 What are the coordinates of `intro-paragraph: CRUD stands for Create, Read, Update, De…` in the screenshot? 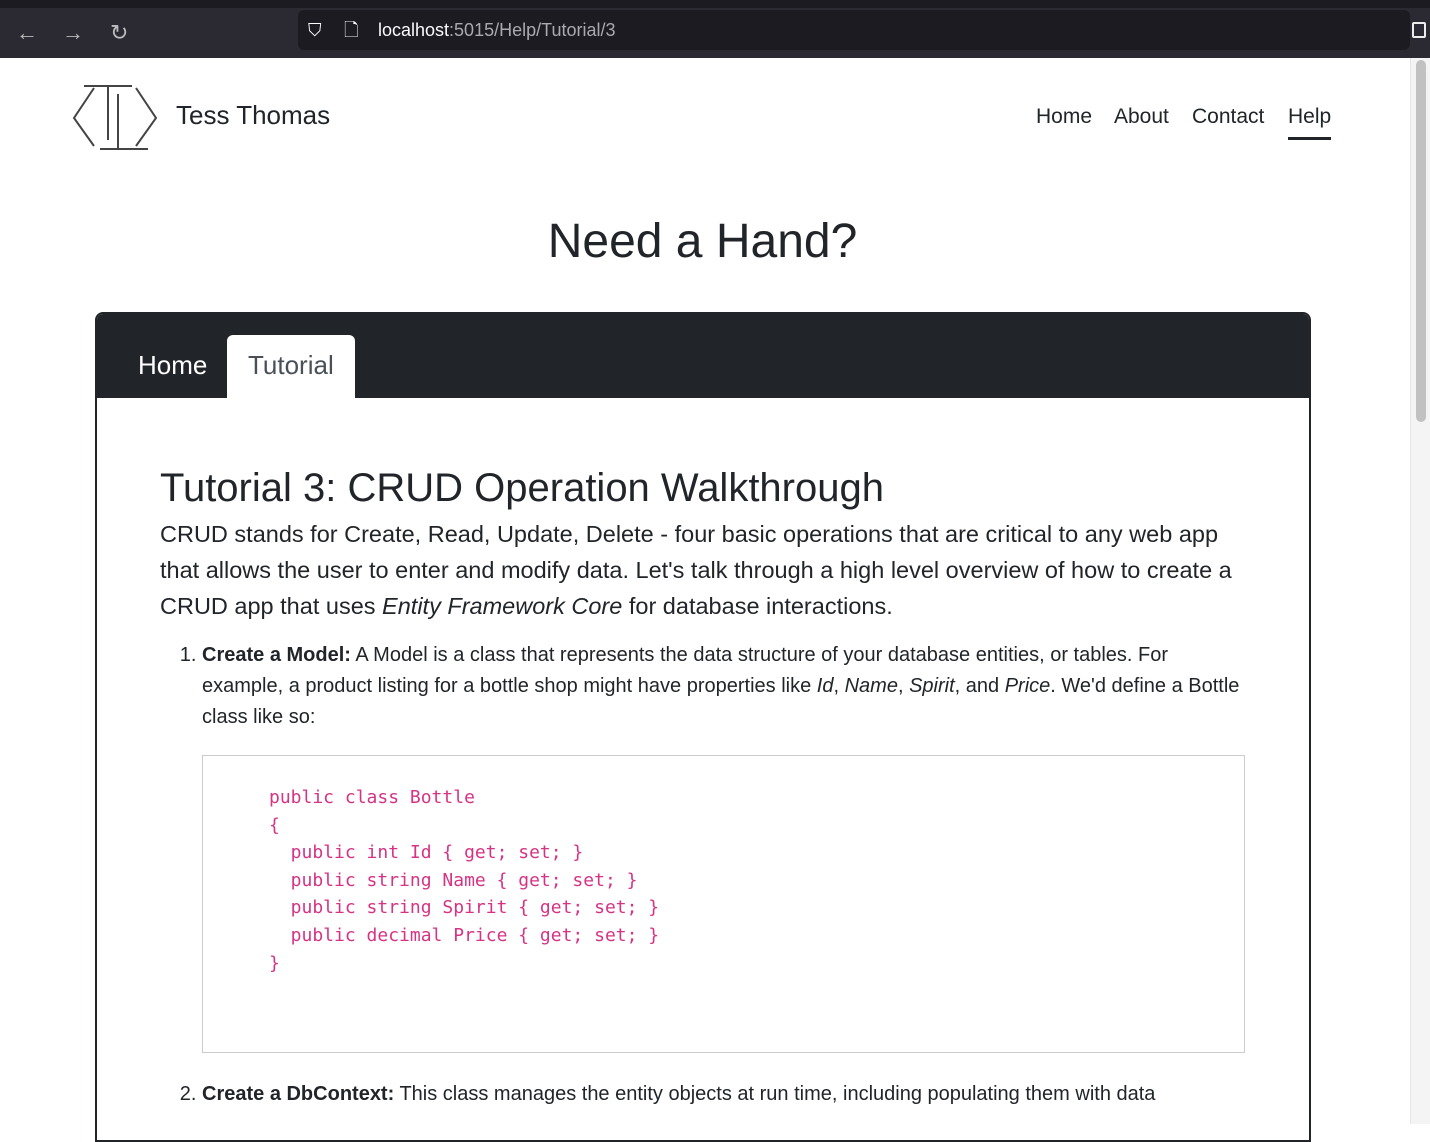 It's located at (705, 570).